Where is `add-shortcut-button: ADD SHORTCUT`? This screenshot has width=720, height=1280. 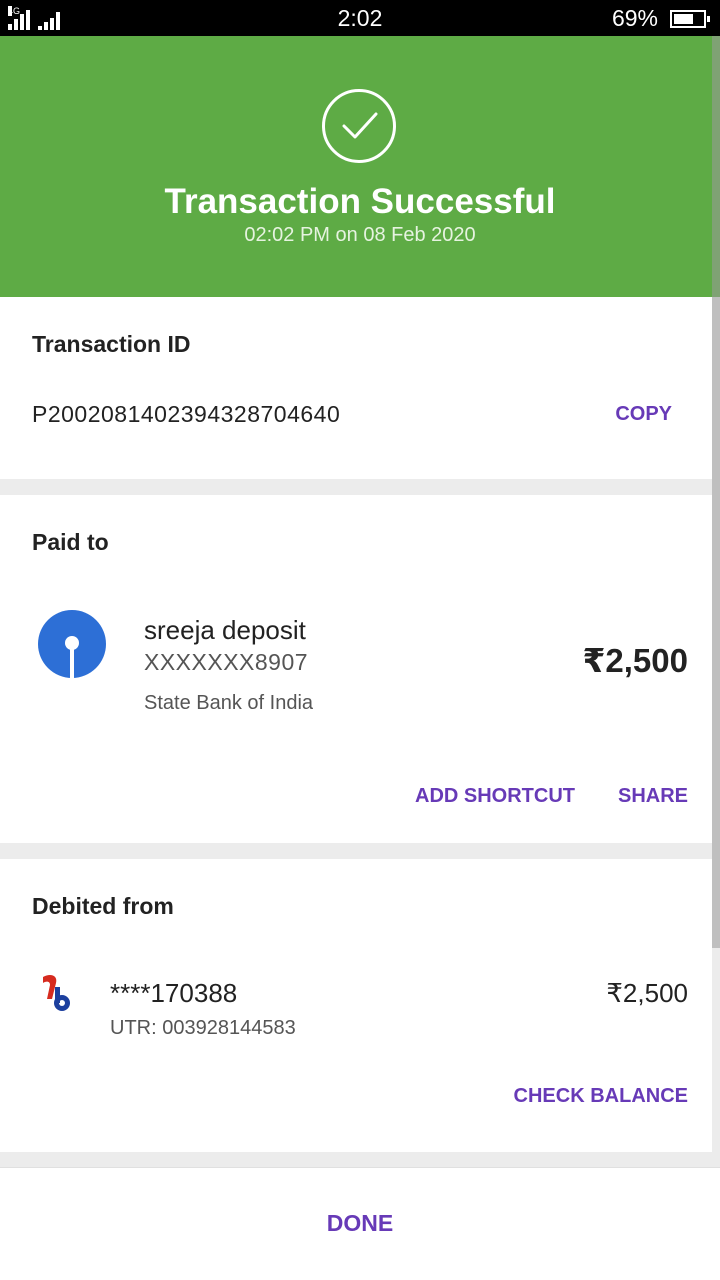
add-shortcut-button: ADD SHORTCUT is located at coordinates (495, 796).